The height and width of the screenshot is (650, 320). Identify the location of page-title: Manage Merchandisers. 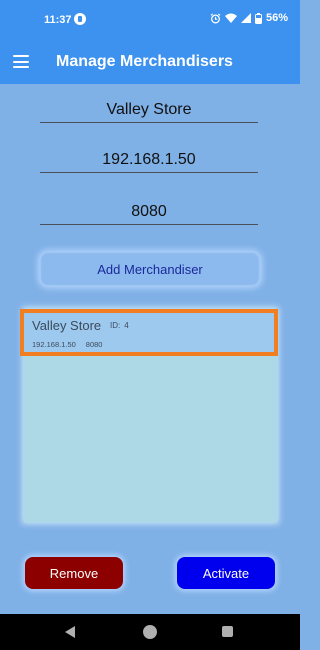
(144, 61).